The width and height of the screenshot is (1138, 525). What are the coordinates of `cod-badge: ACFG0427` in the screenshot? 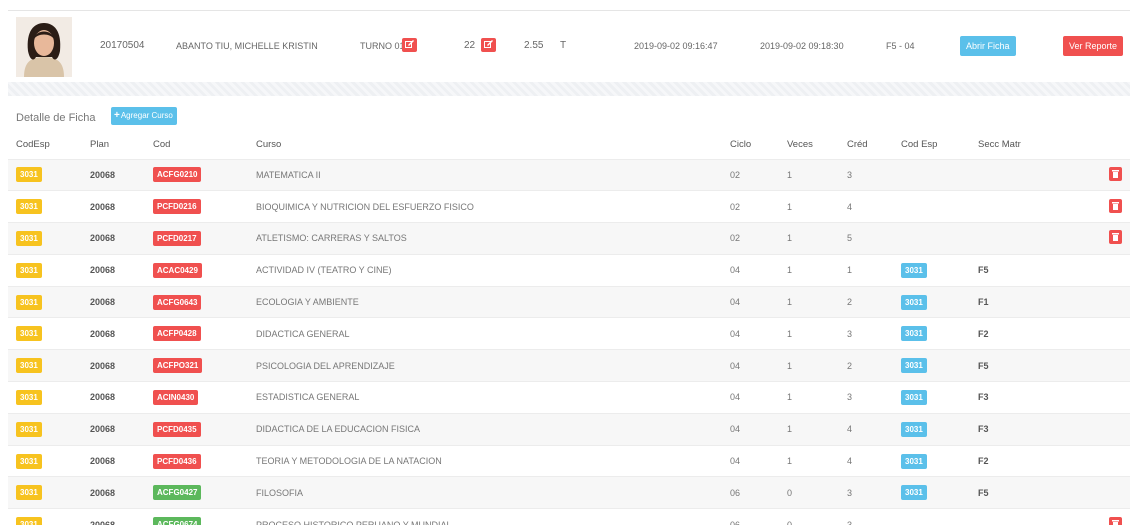 It's located at (177, 493).